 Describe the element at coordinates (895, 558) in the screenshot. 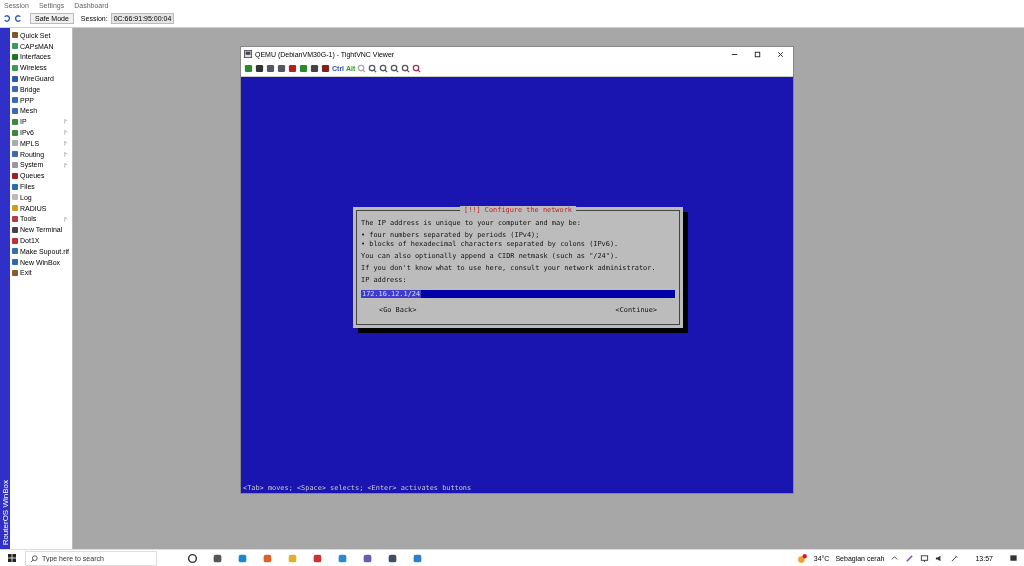

I see `chevron-up-icon` at that location.